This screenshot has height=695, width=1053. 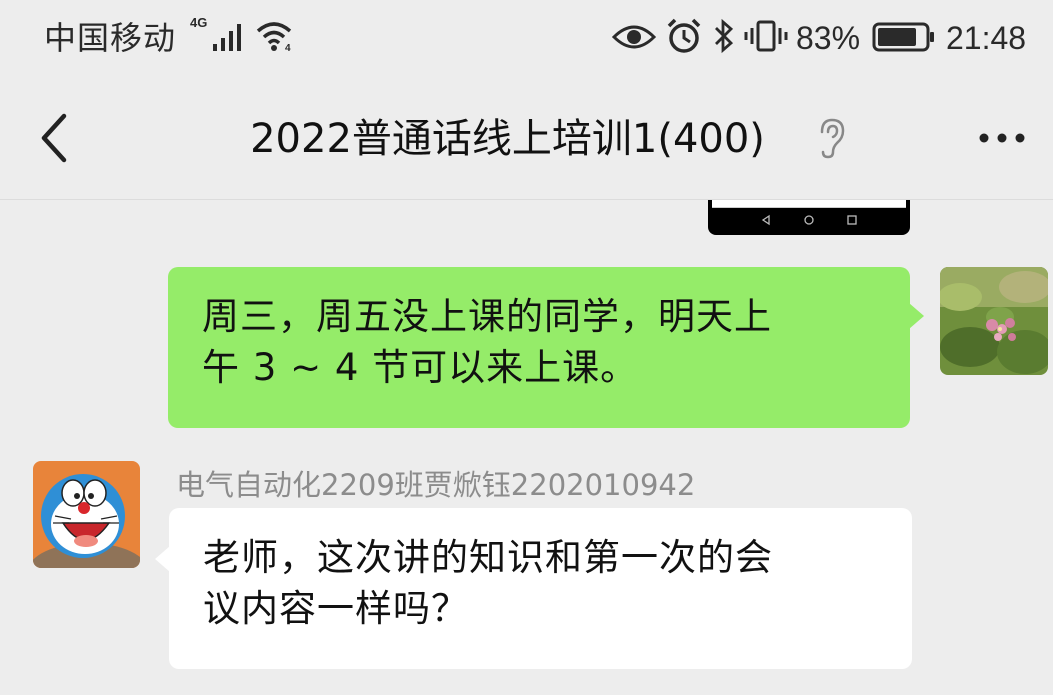 I want to click on message-line: 周三，周五没上课的同学，明天上, so click(x=487, y=316).